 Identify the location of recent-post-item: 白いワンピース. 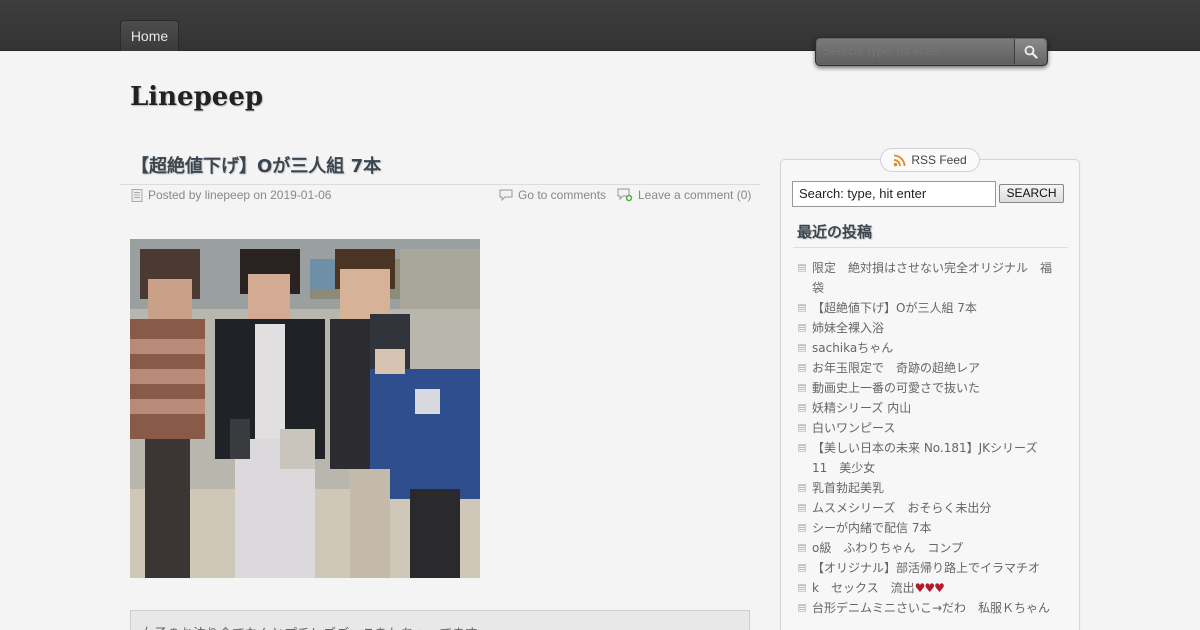
(927, 428).